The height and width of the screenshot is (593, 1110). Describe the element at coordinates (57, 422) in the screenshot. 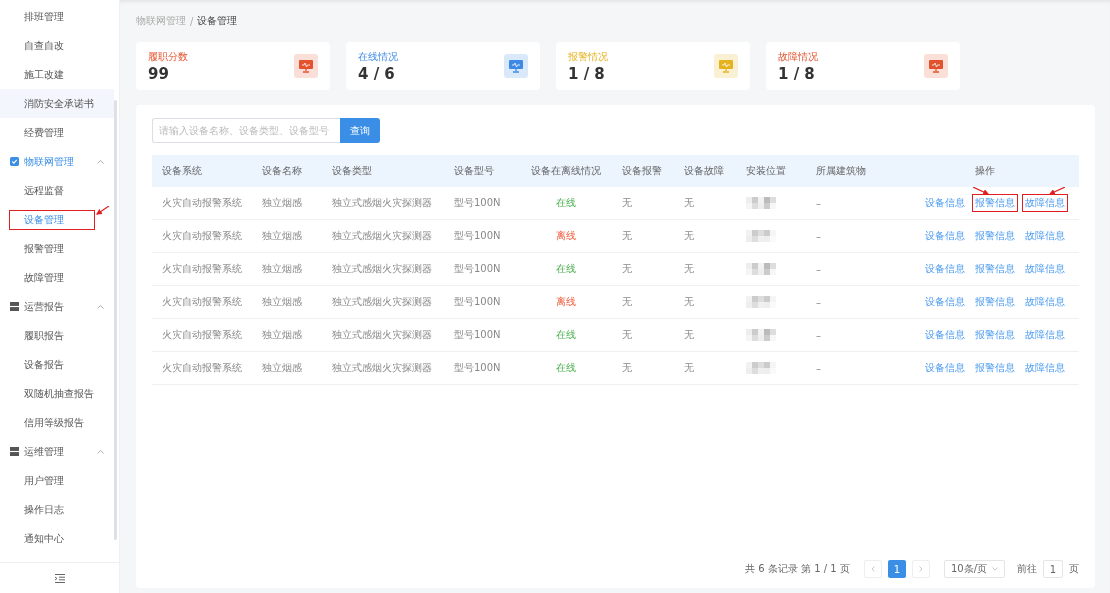

I see `sidebar-item: 信用等级报告` at that location.